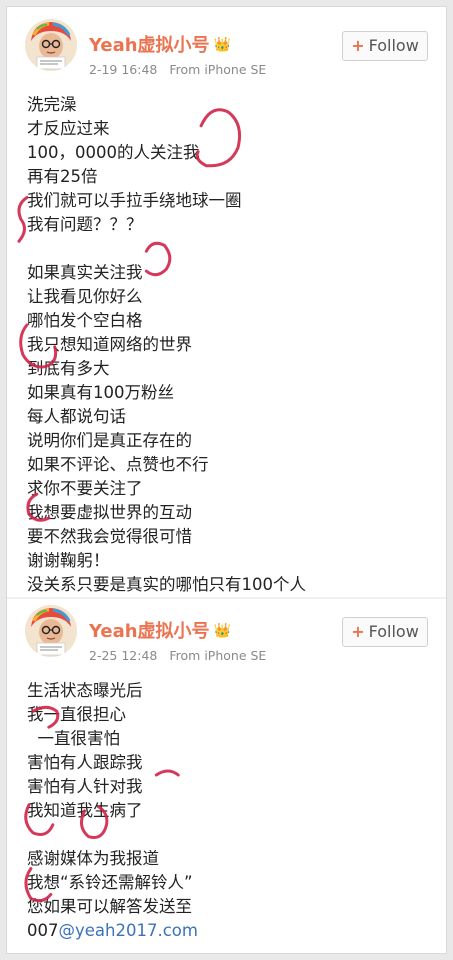 The image size is (453, 960). Describe the element at coordinates (62, 176) in the screenshot. I see `text-line: 再有25倍` at that location.